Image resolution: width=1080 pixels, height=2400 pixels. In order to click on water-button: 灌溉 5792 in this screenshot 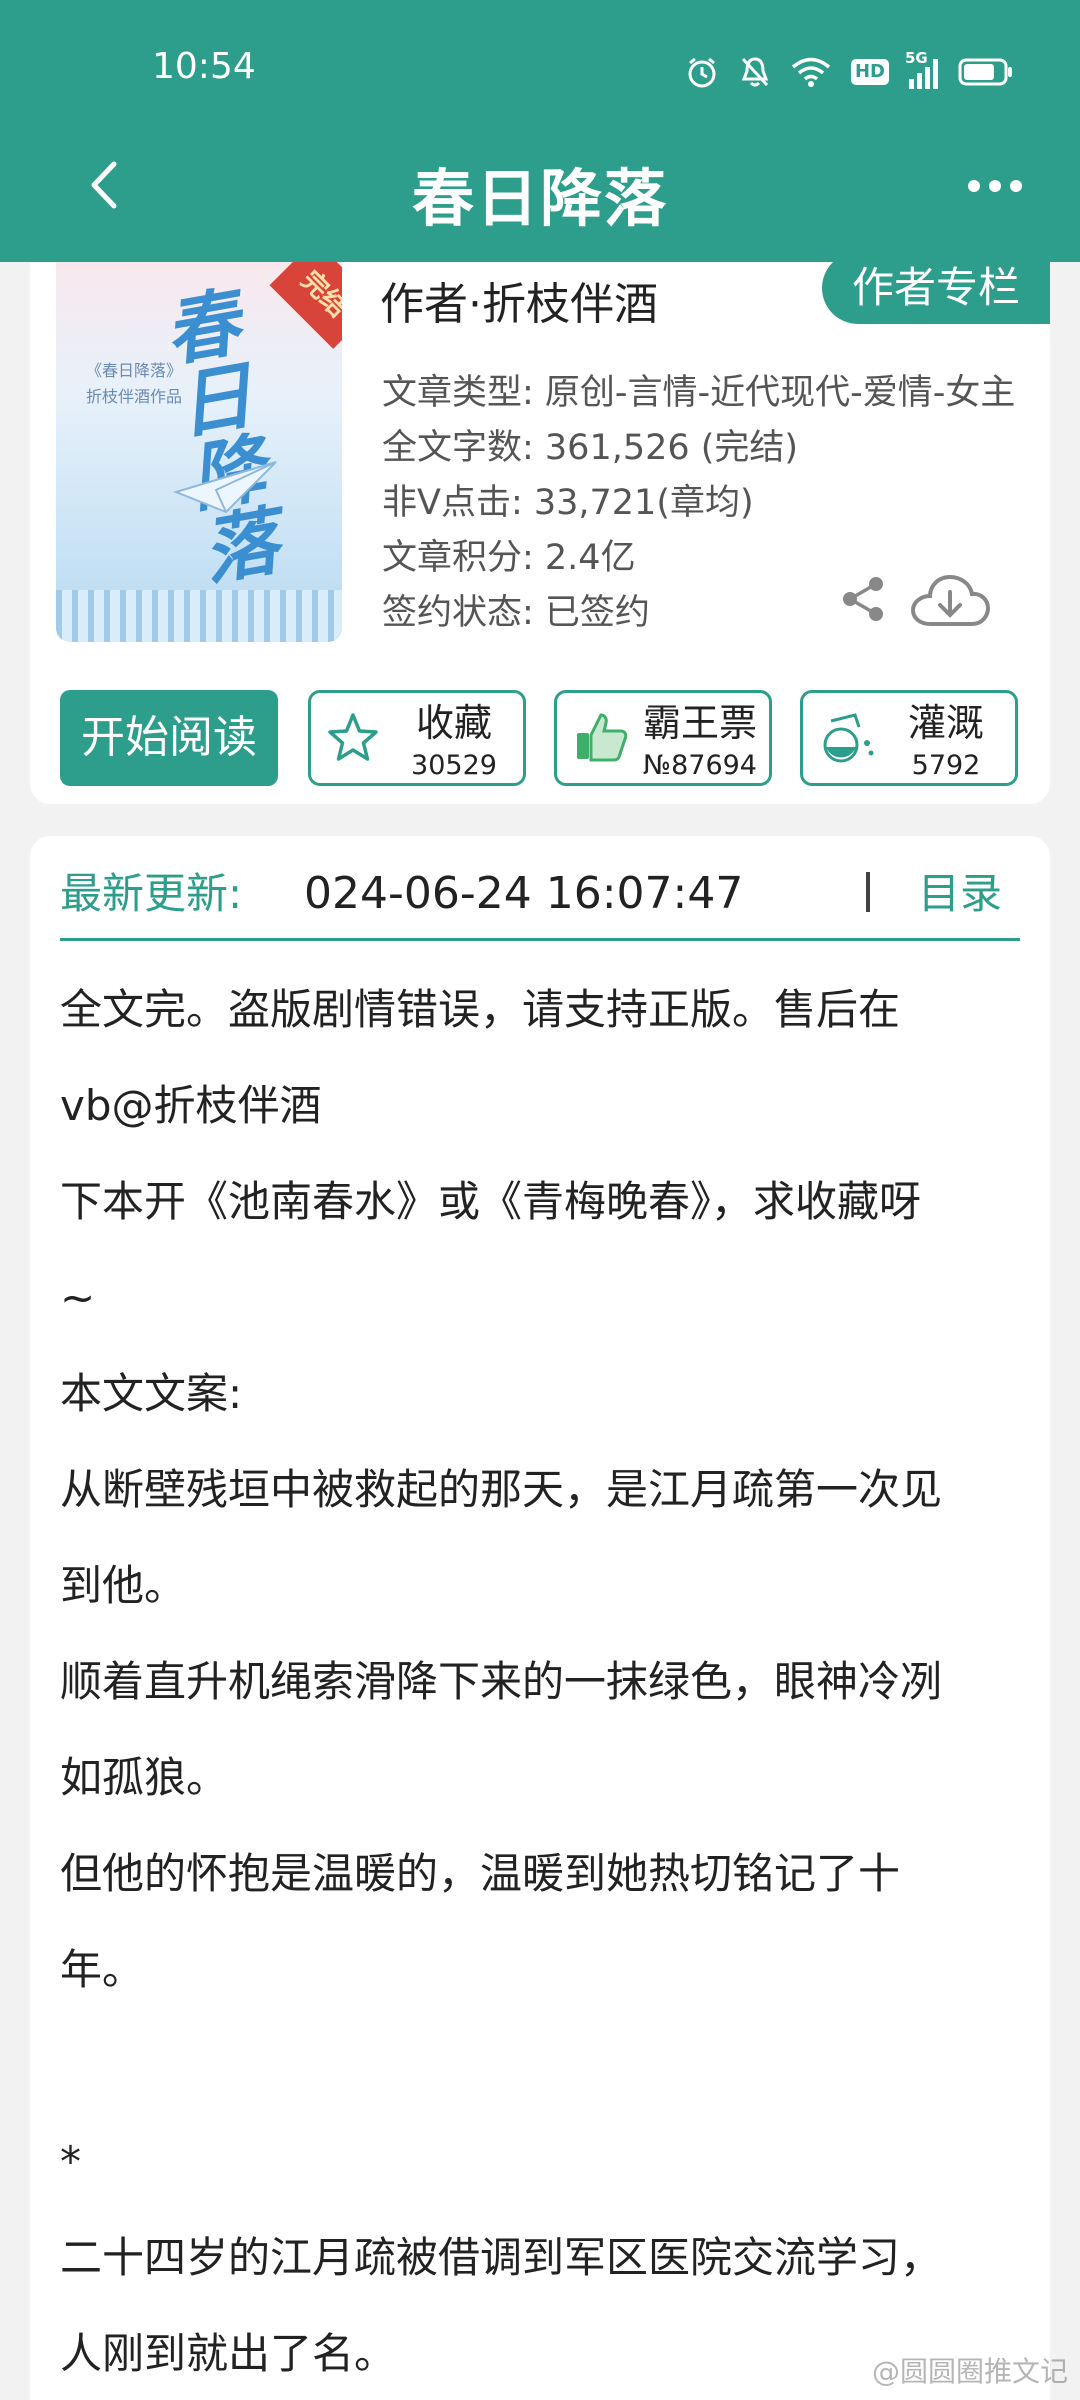, I will do `click(909, 738)`.